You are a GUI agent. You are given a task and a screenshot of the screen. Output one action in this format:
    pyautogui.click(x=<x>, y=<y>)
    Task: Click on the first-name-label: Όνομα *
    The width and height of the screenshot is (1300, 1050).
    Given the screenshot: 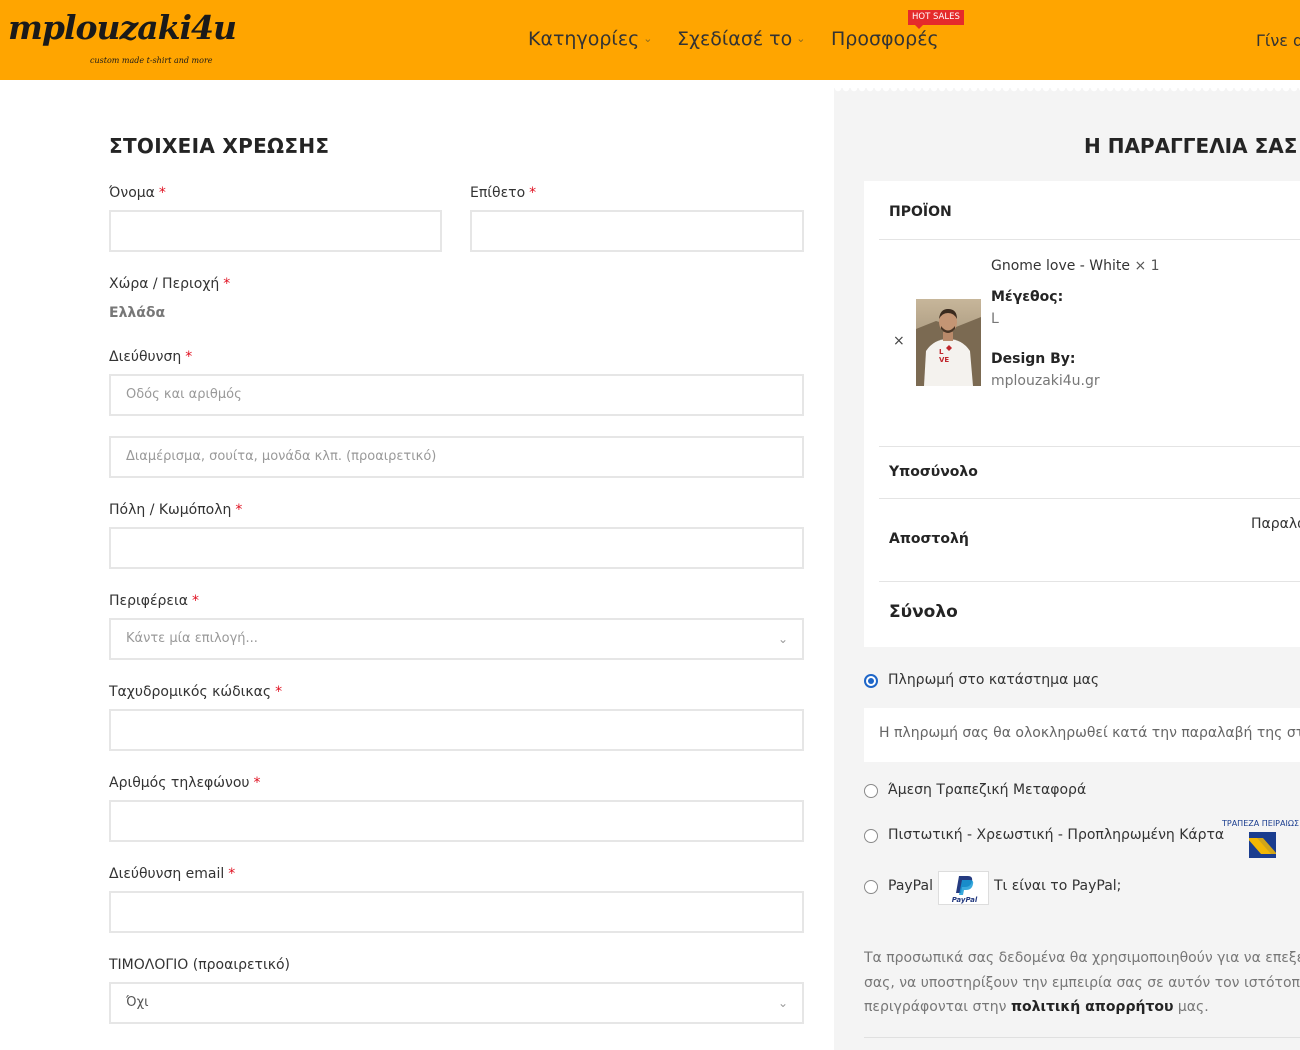 What is the action you would take?
    pyautogui.click(x=137, y=193)
    